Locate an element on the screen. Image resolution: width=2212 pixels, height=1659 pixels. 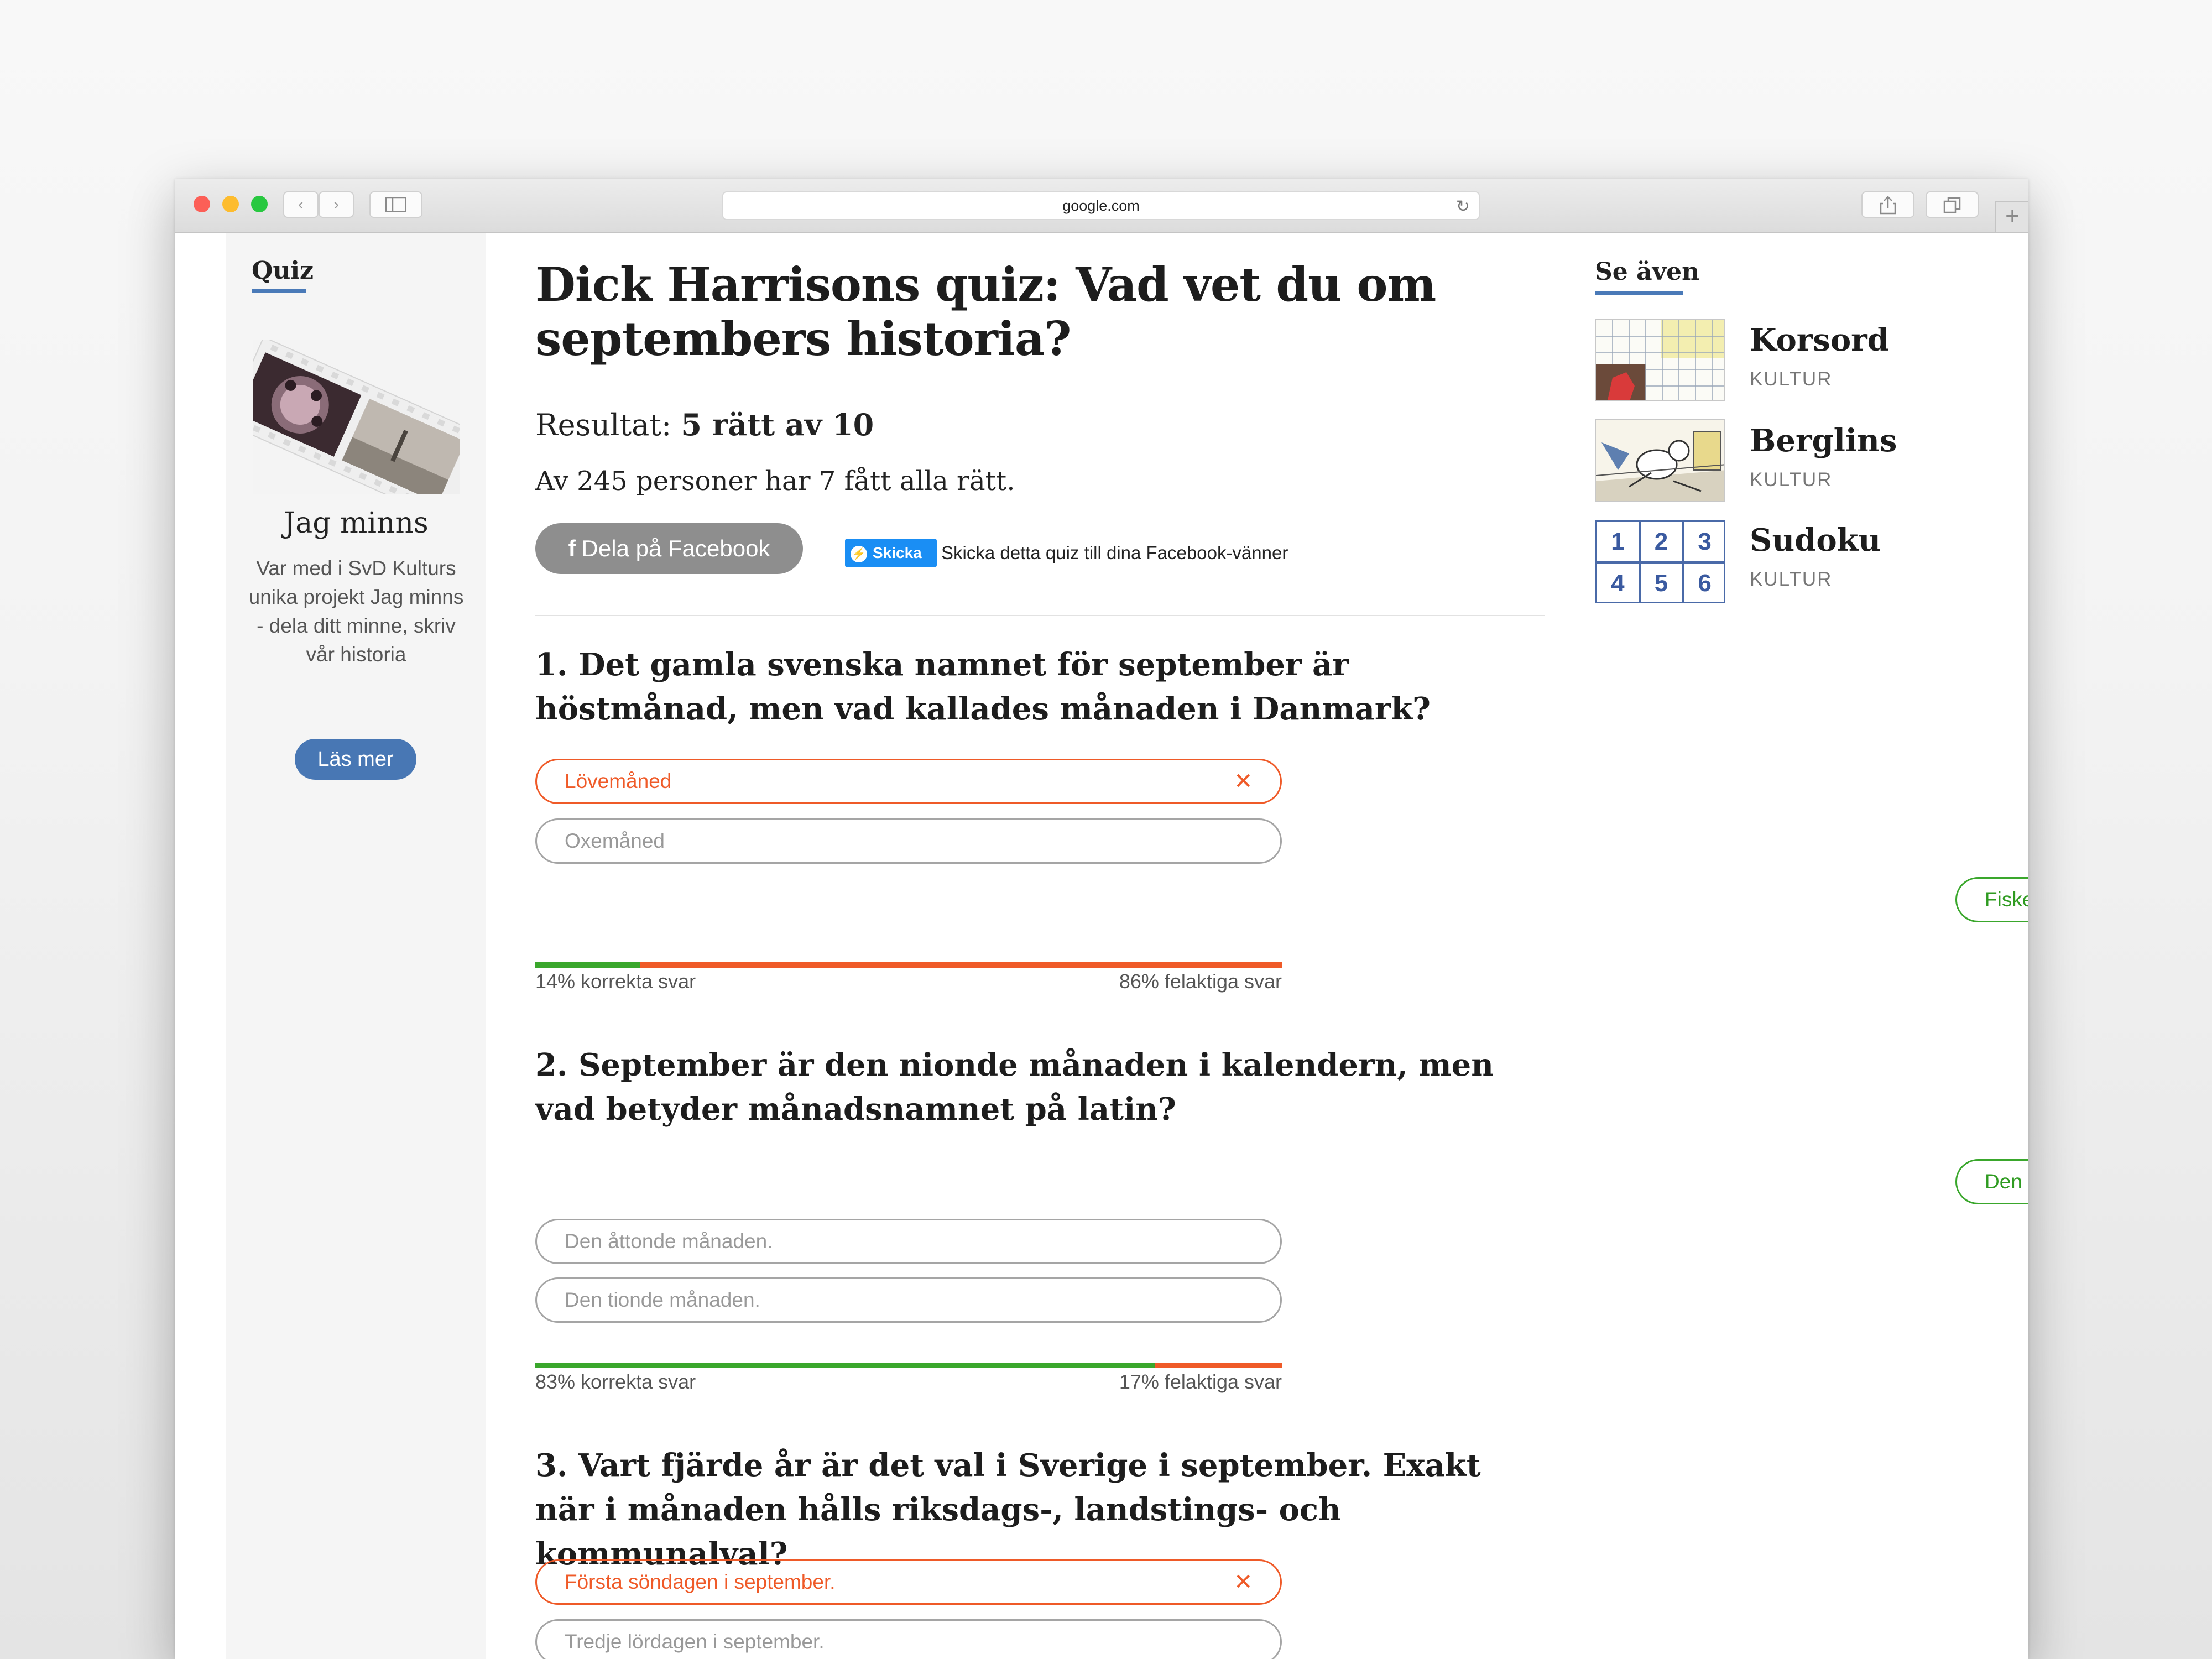
address-bar: google.com ↻ is located at coordinates (1101, 206).